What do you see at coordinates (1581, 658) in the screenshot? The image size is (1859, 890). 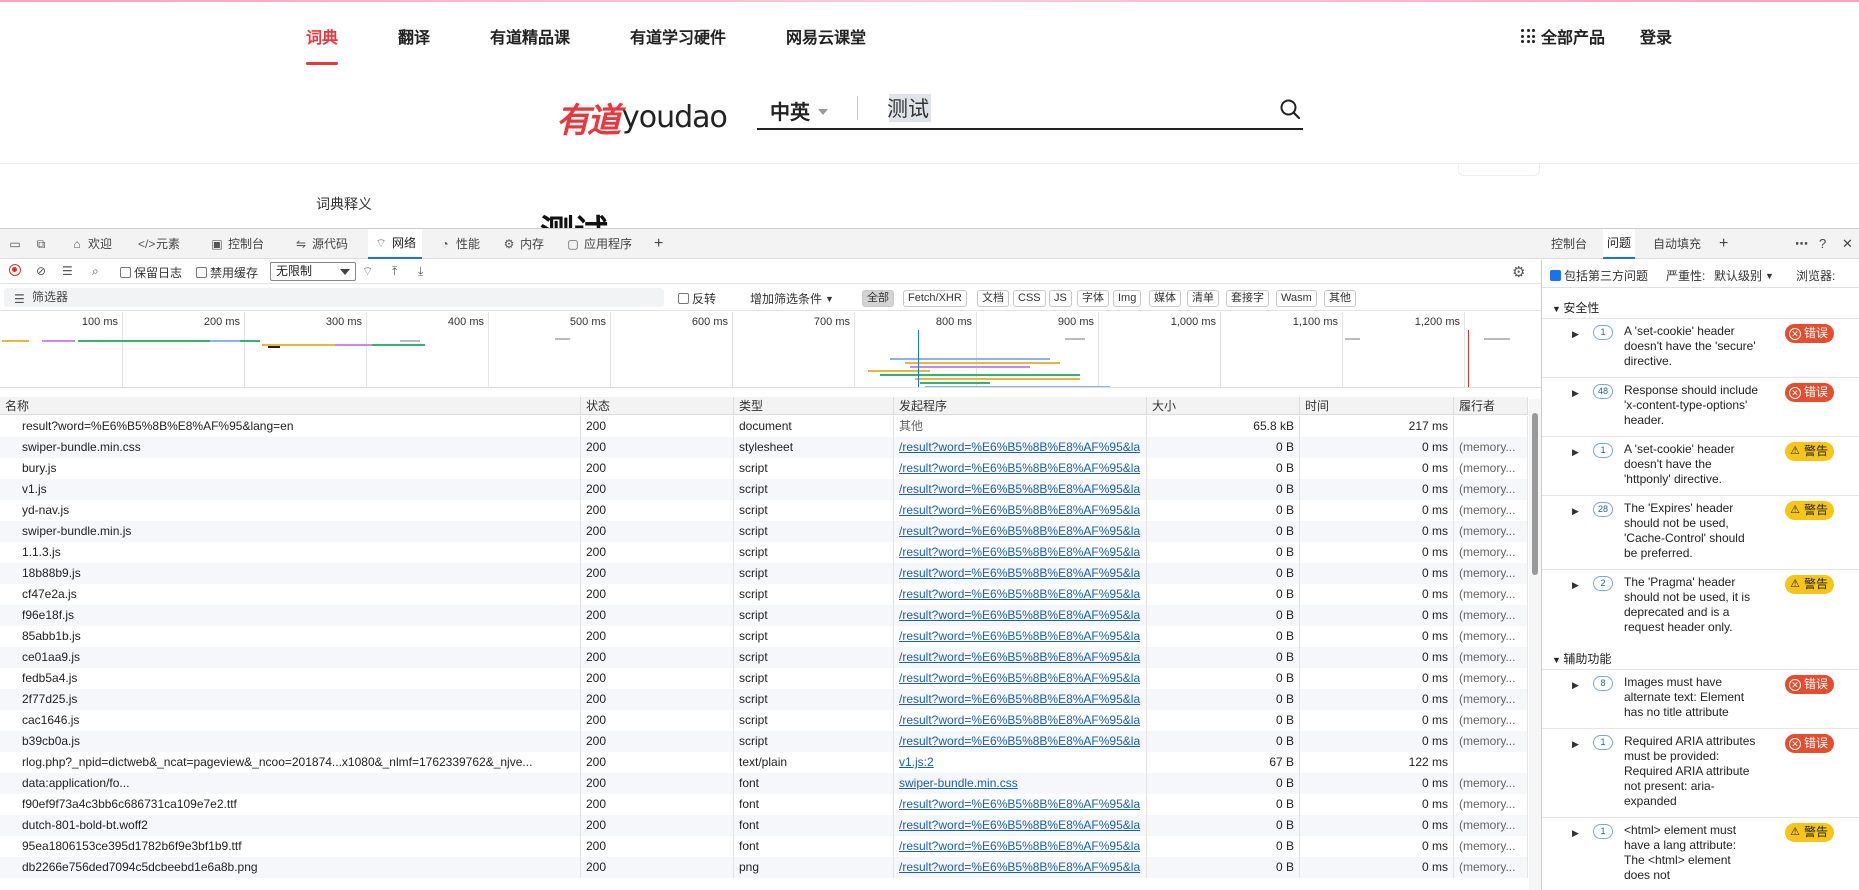 I see `issue-section-header: ▼ 辅助功能` at bounding box center [1581, 658].